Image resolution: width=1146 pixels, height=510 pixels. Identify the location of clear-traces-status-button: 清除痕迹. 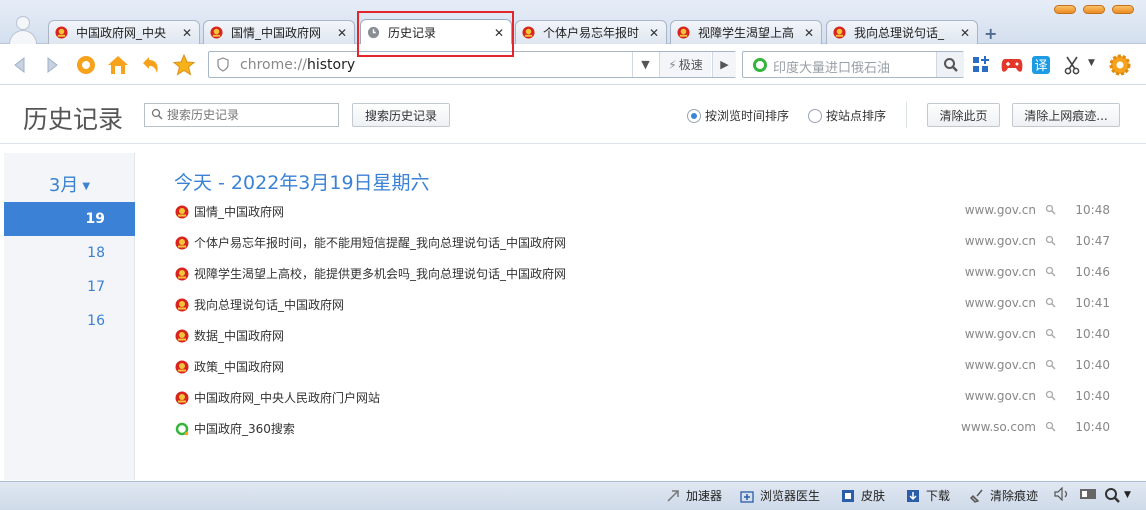
(1004, 495).